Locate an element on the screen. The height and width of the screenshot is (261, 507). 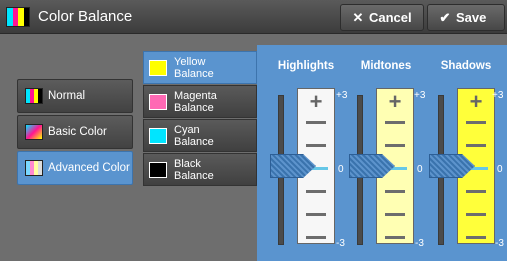
close-icon: ✕ is located at coordinates (358, 17).